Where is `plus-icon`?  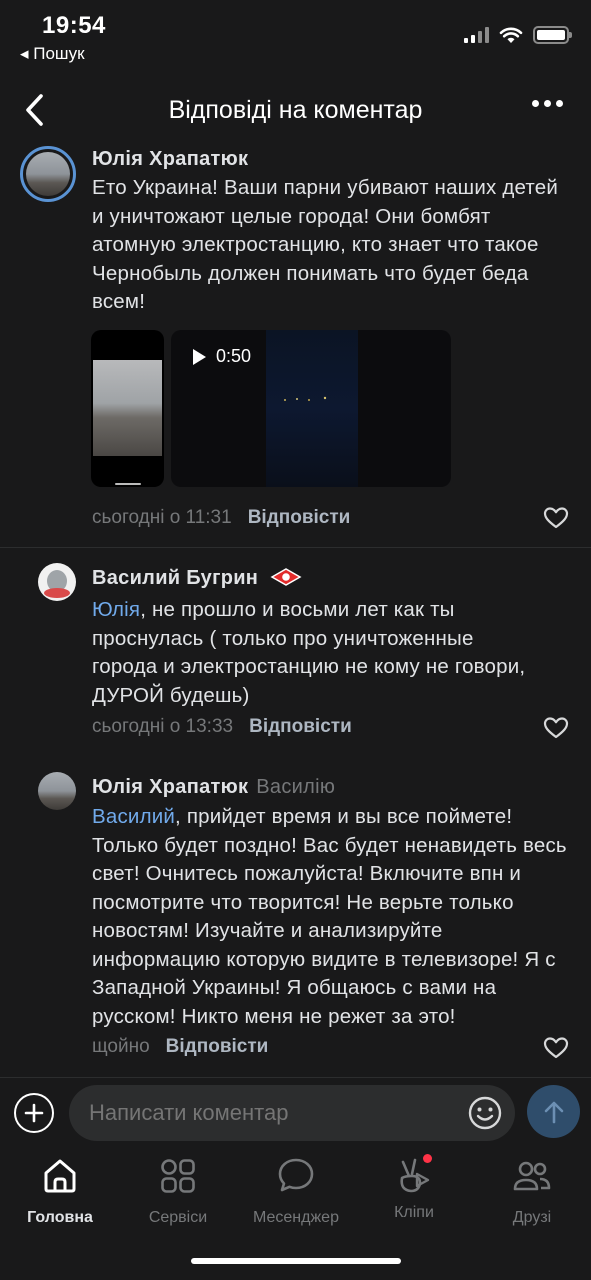
plus-icon is located at coordinates (34, 1113).